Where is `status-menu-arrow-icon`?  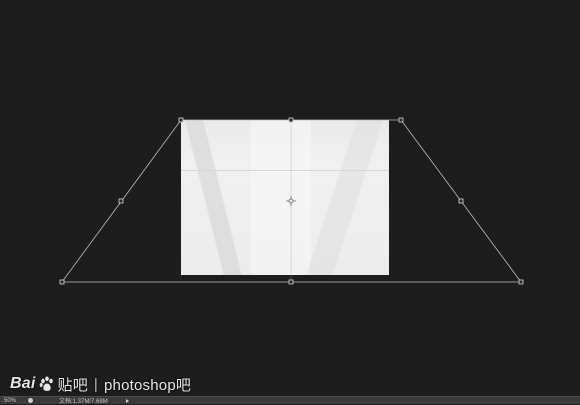 status-menu-arrow-icon is located at coordinates (127, 400).